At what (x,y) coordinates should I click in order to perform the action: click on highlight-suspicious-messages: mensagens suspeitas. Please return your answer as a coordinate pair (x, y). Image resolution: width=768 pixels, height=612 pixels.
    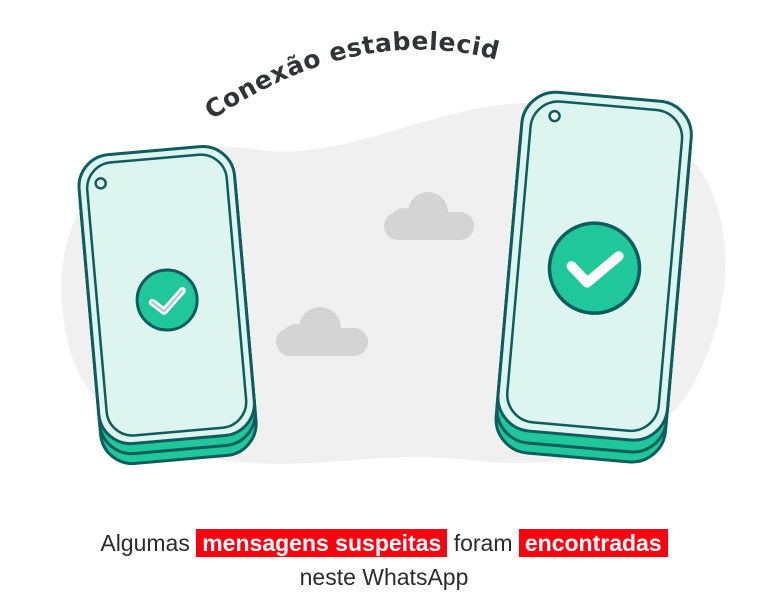
    Looking at the image, I should click on (322, 543).